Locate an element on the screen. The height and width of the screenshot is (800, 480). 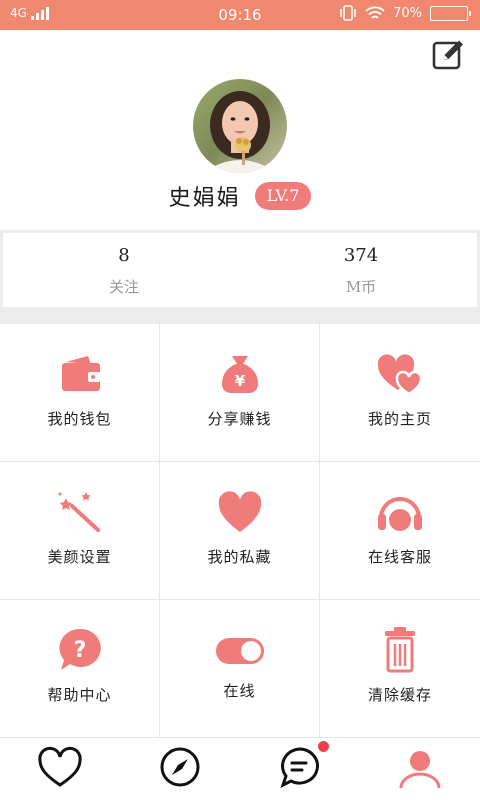
tab-favorites is located at coordinates (60, 769).